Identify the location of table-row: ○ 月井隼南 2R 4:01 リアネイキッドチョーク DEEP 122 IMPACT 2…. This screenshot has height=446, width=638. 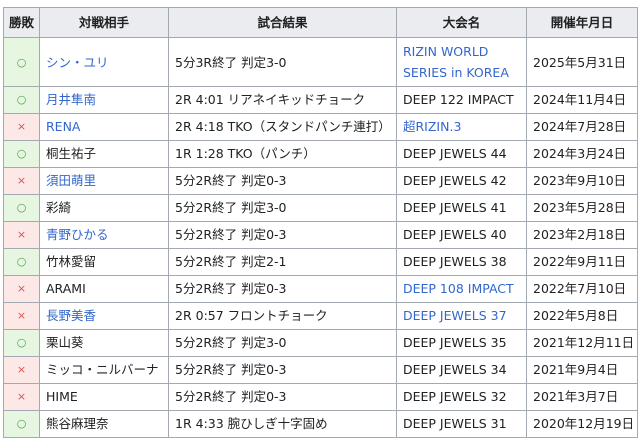
(320, 100).